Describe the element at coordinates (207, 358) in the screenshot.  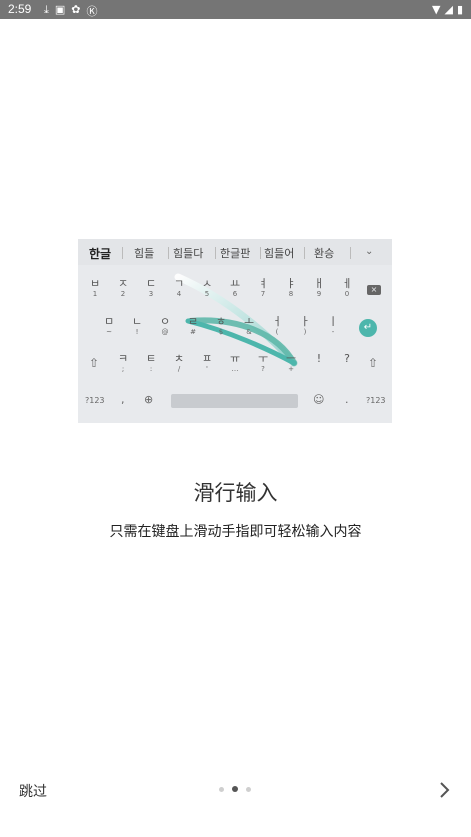
I see `key-label: ㅍ` at that location.